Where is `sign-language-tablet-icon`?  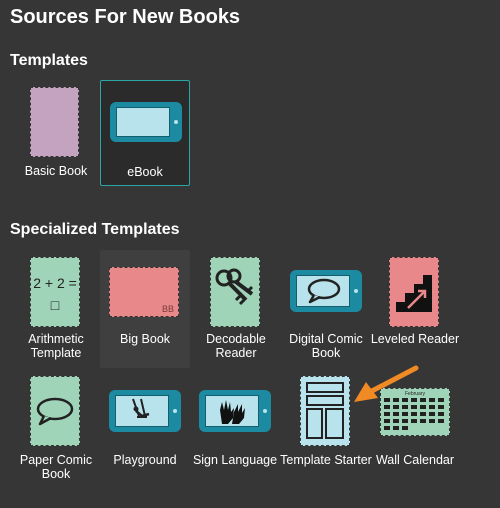 sign-language-tablet-icon is located at coordinates (235, 411).